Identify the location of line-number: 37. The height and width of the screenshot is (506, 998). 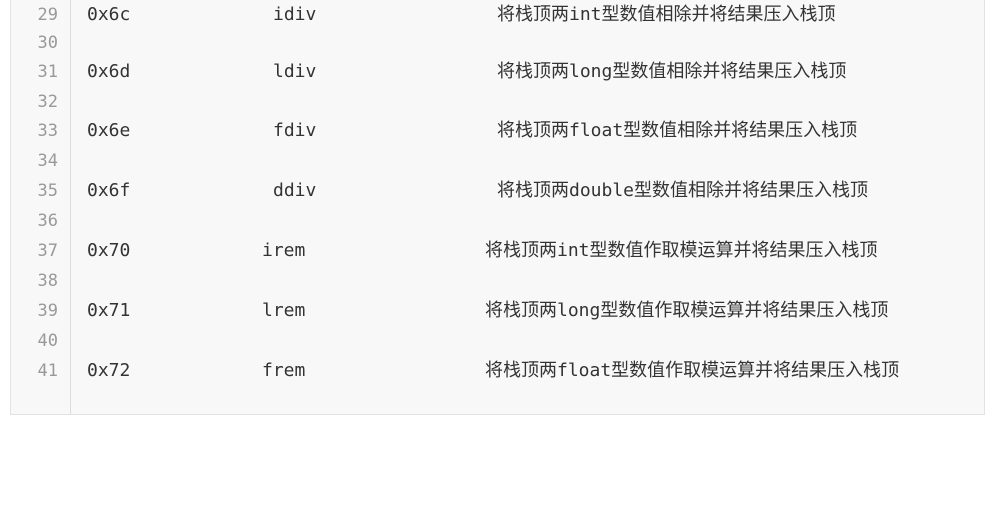
(47, 251).